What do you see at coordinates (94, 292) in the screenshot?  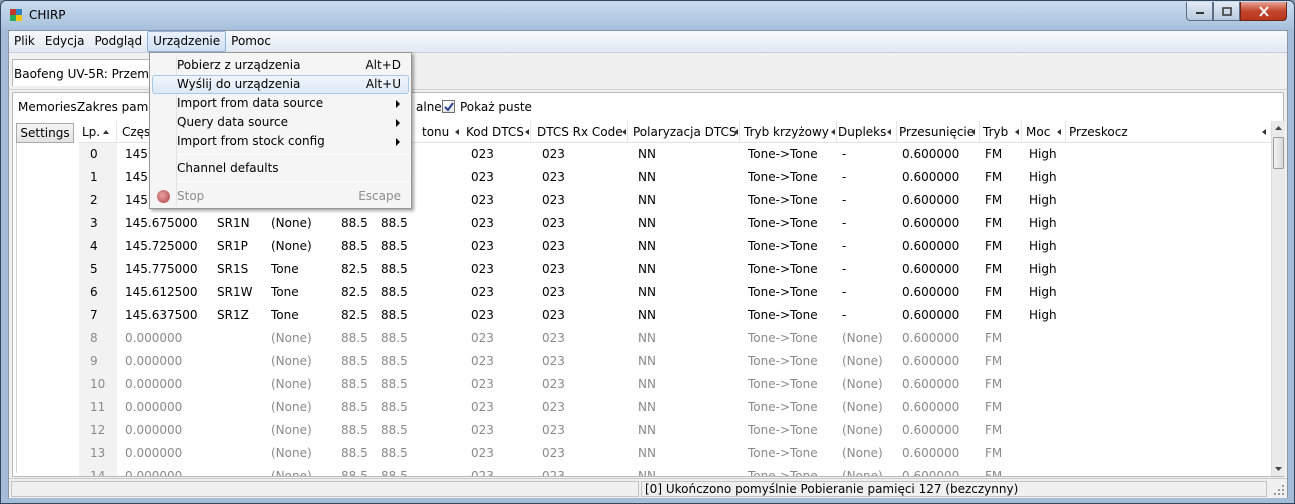 I see `cell-lp: 6` at bounding box center [94, 292].